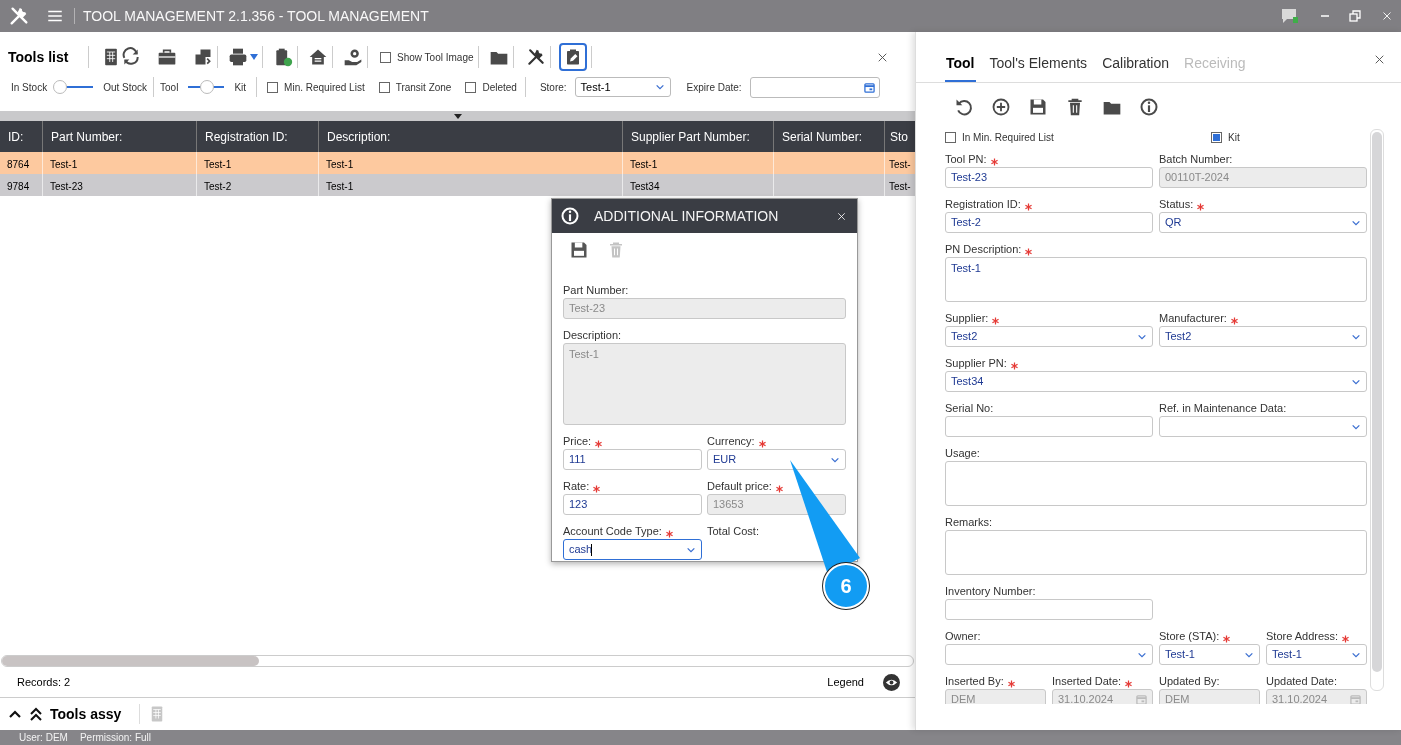 This screenshot has height=745, width=1401. I want to click on field-label: Rate:, so click(576, 486).